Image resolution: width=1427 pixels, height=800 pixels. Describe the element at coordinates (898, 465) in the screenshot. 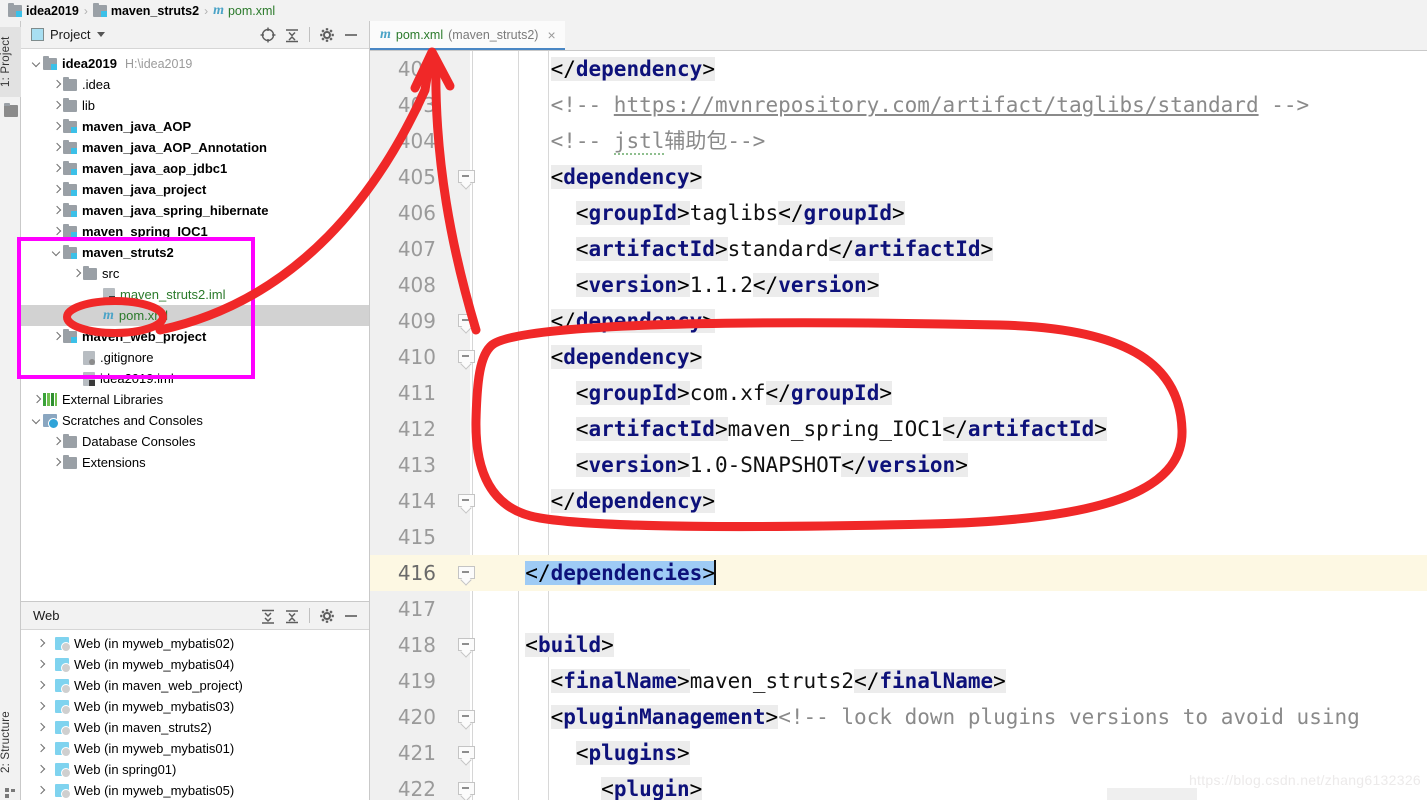

I see `code-line-413: 413 <version>1.0-SNAPSHOT</version>` at that location.